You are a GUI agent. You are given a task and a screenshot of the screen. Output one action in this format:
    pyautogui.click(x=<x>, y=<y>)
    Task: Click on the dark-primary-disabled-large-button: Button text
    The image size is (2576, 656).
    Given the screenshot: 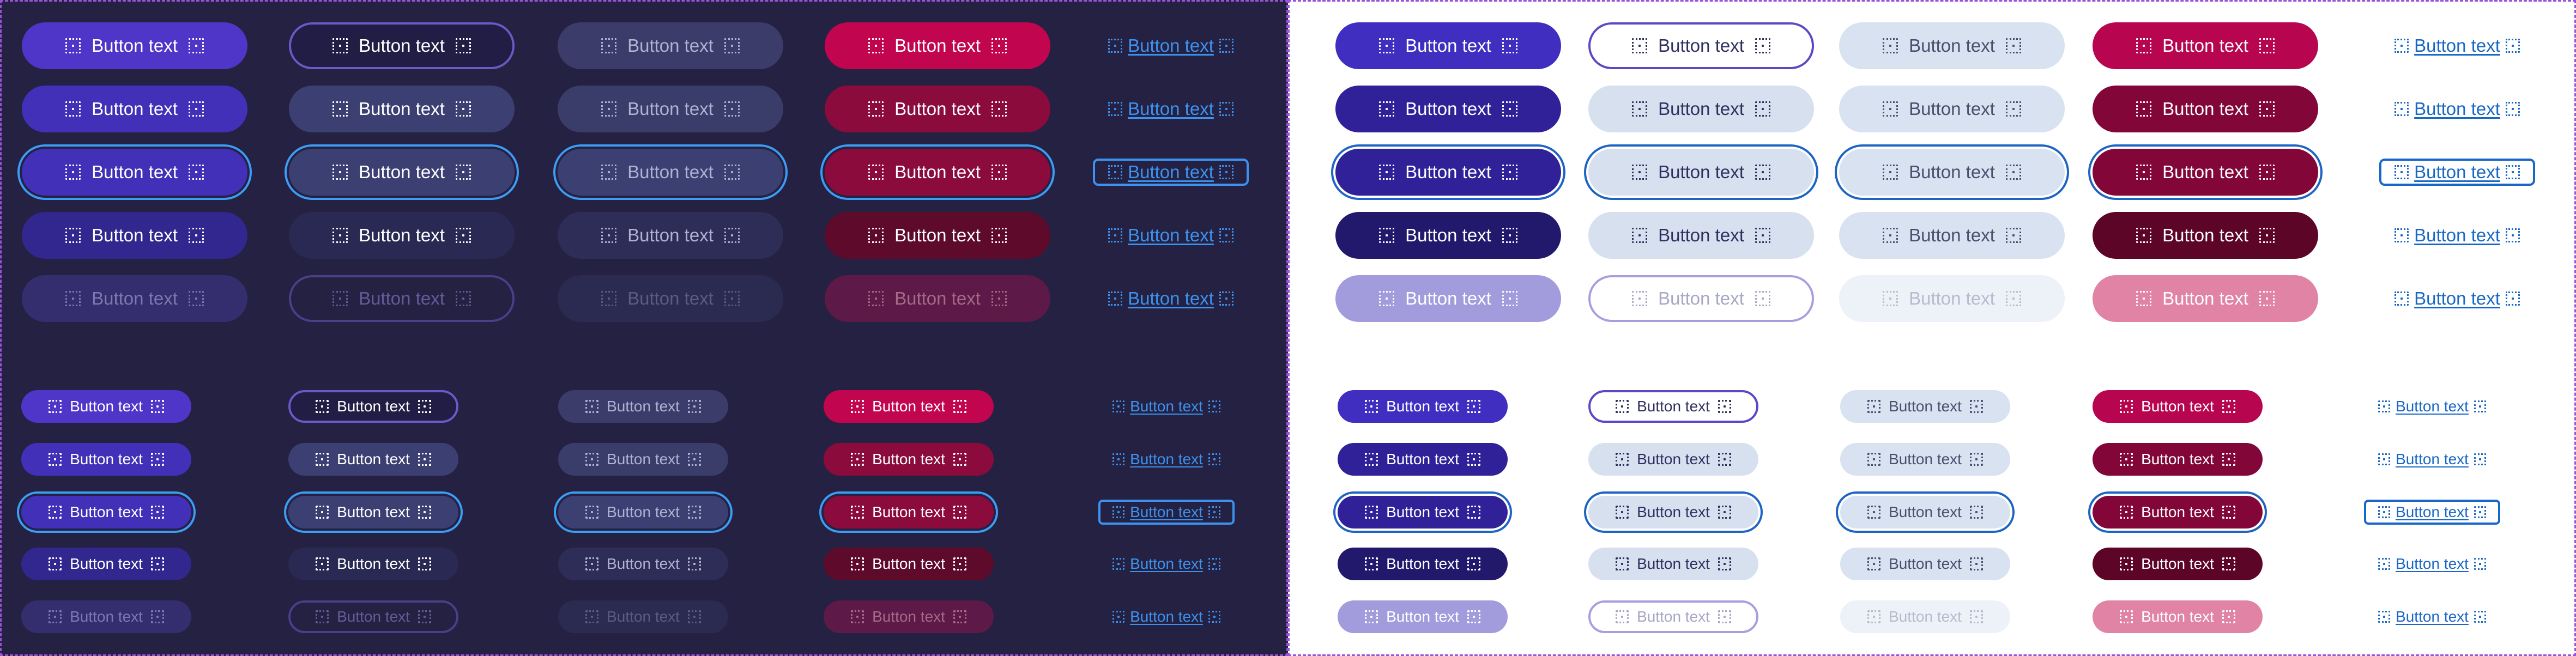 What is the action you would take?
    pyautogui.click(x=134, y=298)
    